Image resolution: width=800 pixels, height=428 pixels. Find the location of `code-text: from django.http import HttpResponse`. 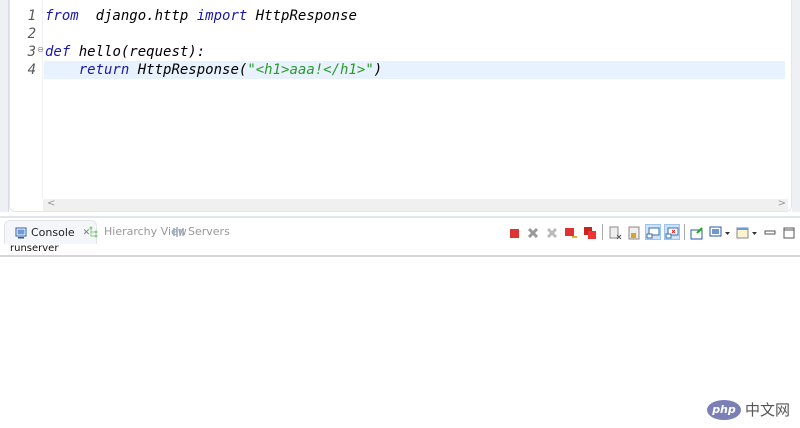

code-text: from django.http import HttpResponse is located at coordinates (201, 16).